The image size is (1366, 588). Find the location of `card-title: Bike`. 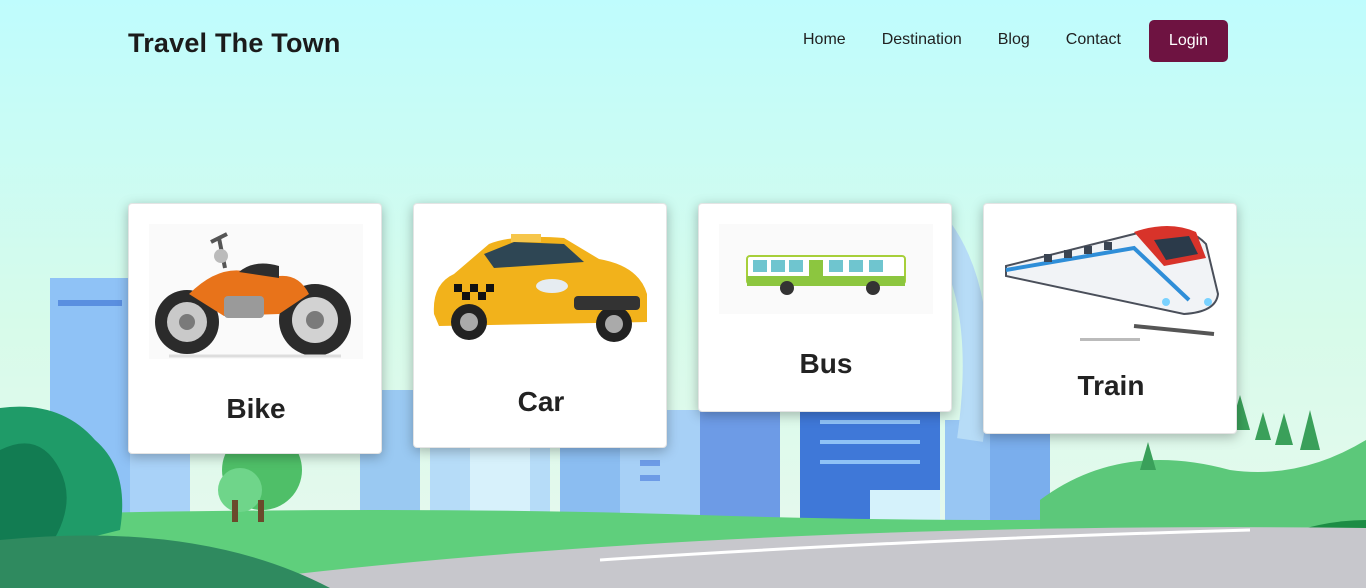

card-title: Bike is located at coordinates (256, 408).